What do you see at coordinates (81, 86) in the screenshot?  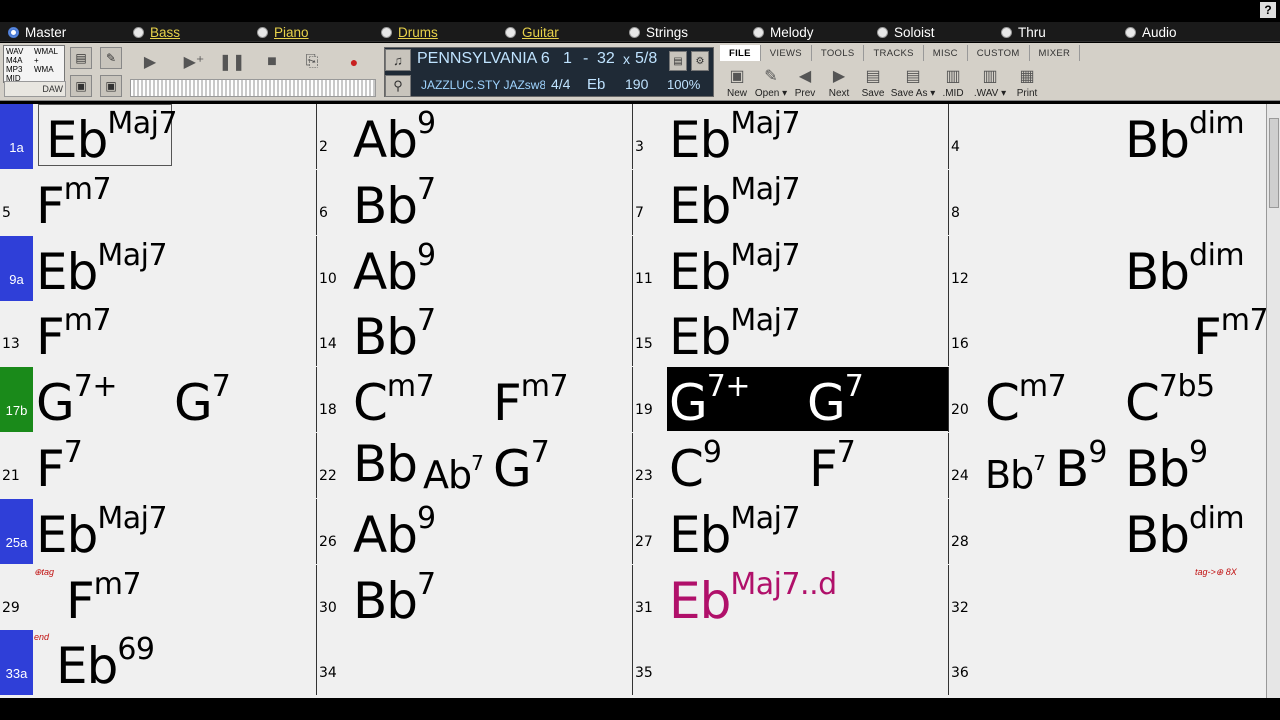 I see `save-small-icon: ▣` at bounding box center [81, 86].